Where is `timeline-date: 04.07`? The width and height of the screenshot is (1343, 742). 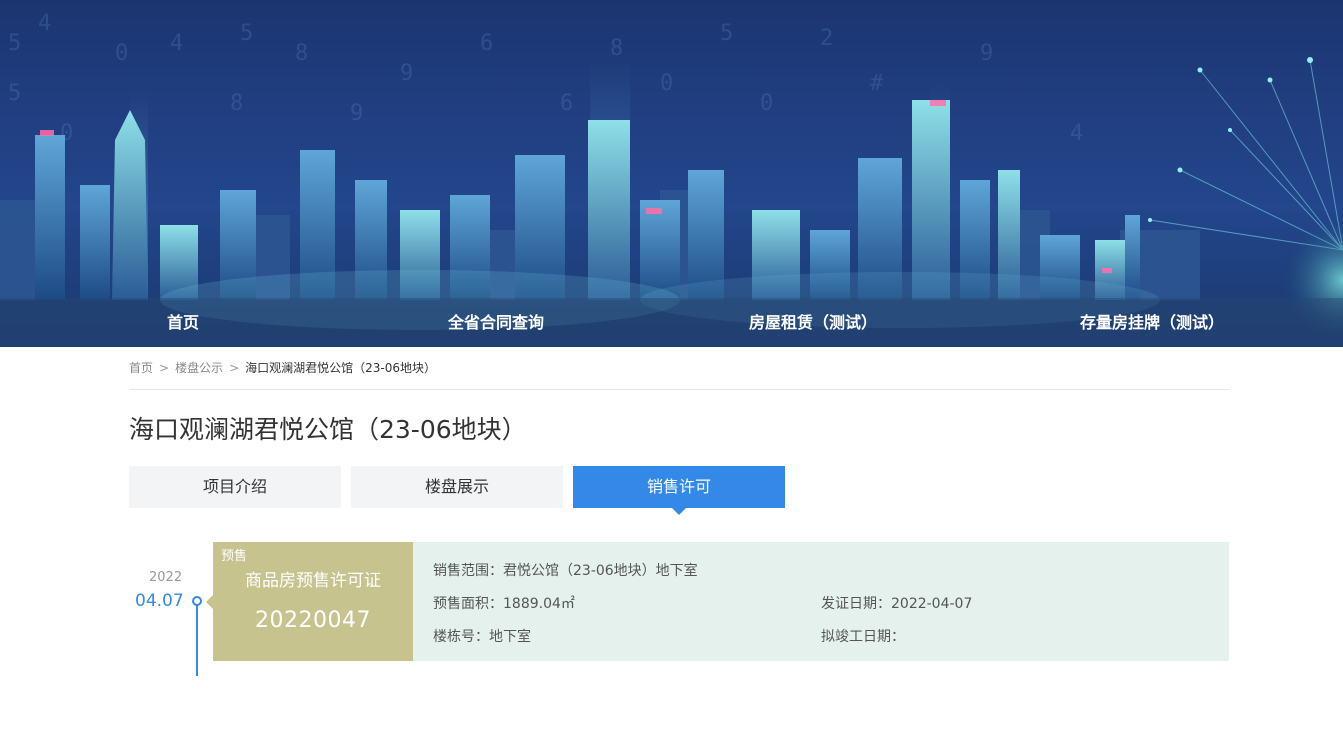 timeline-date: 04.07 is located at coordinates (159, 601).